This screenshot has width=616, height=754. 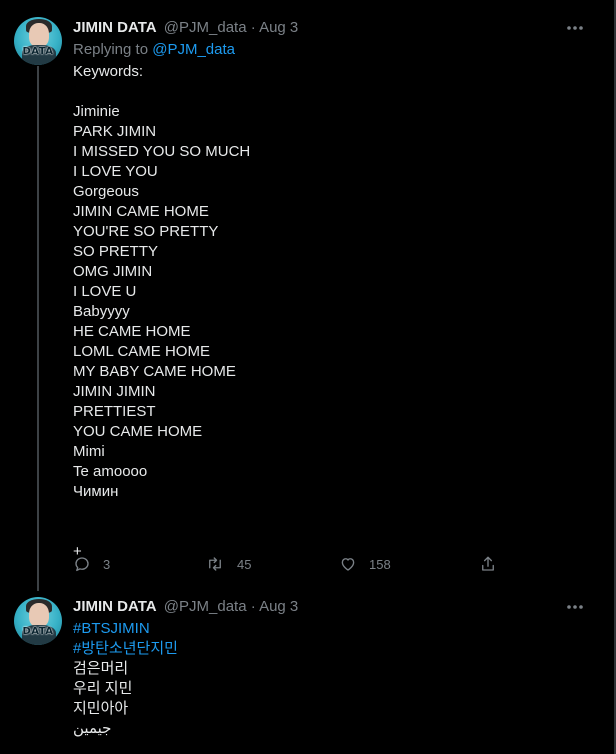 I want to click on tweet-text-line: Babyyyy, so click(x=101, y=311).